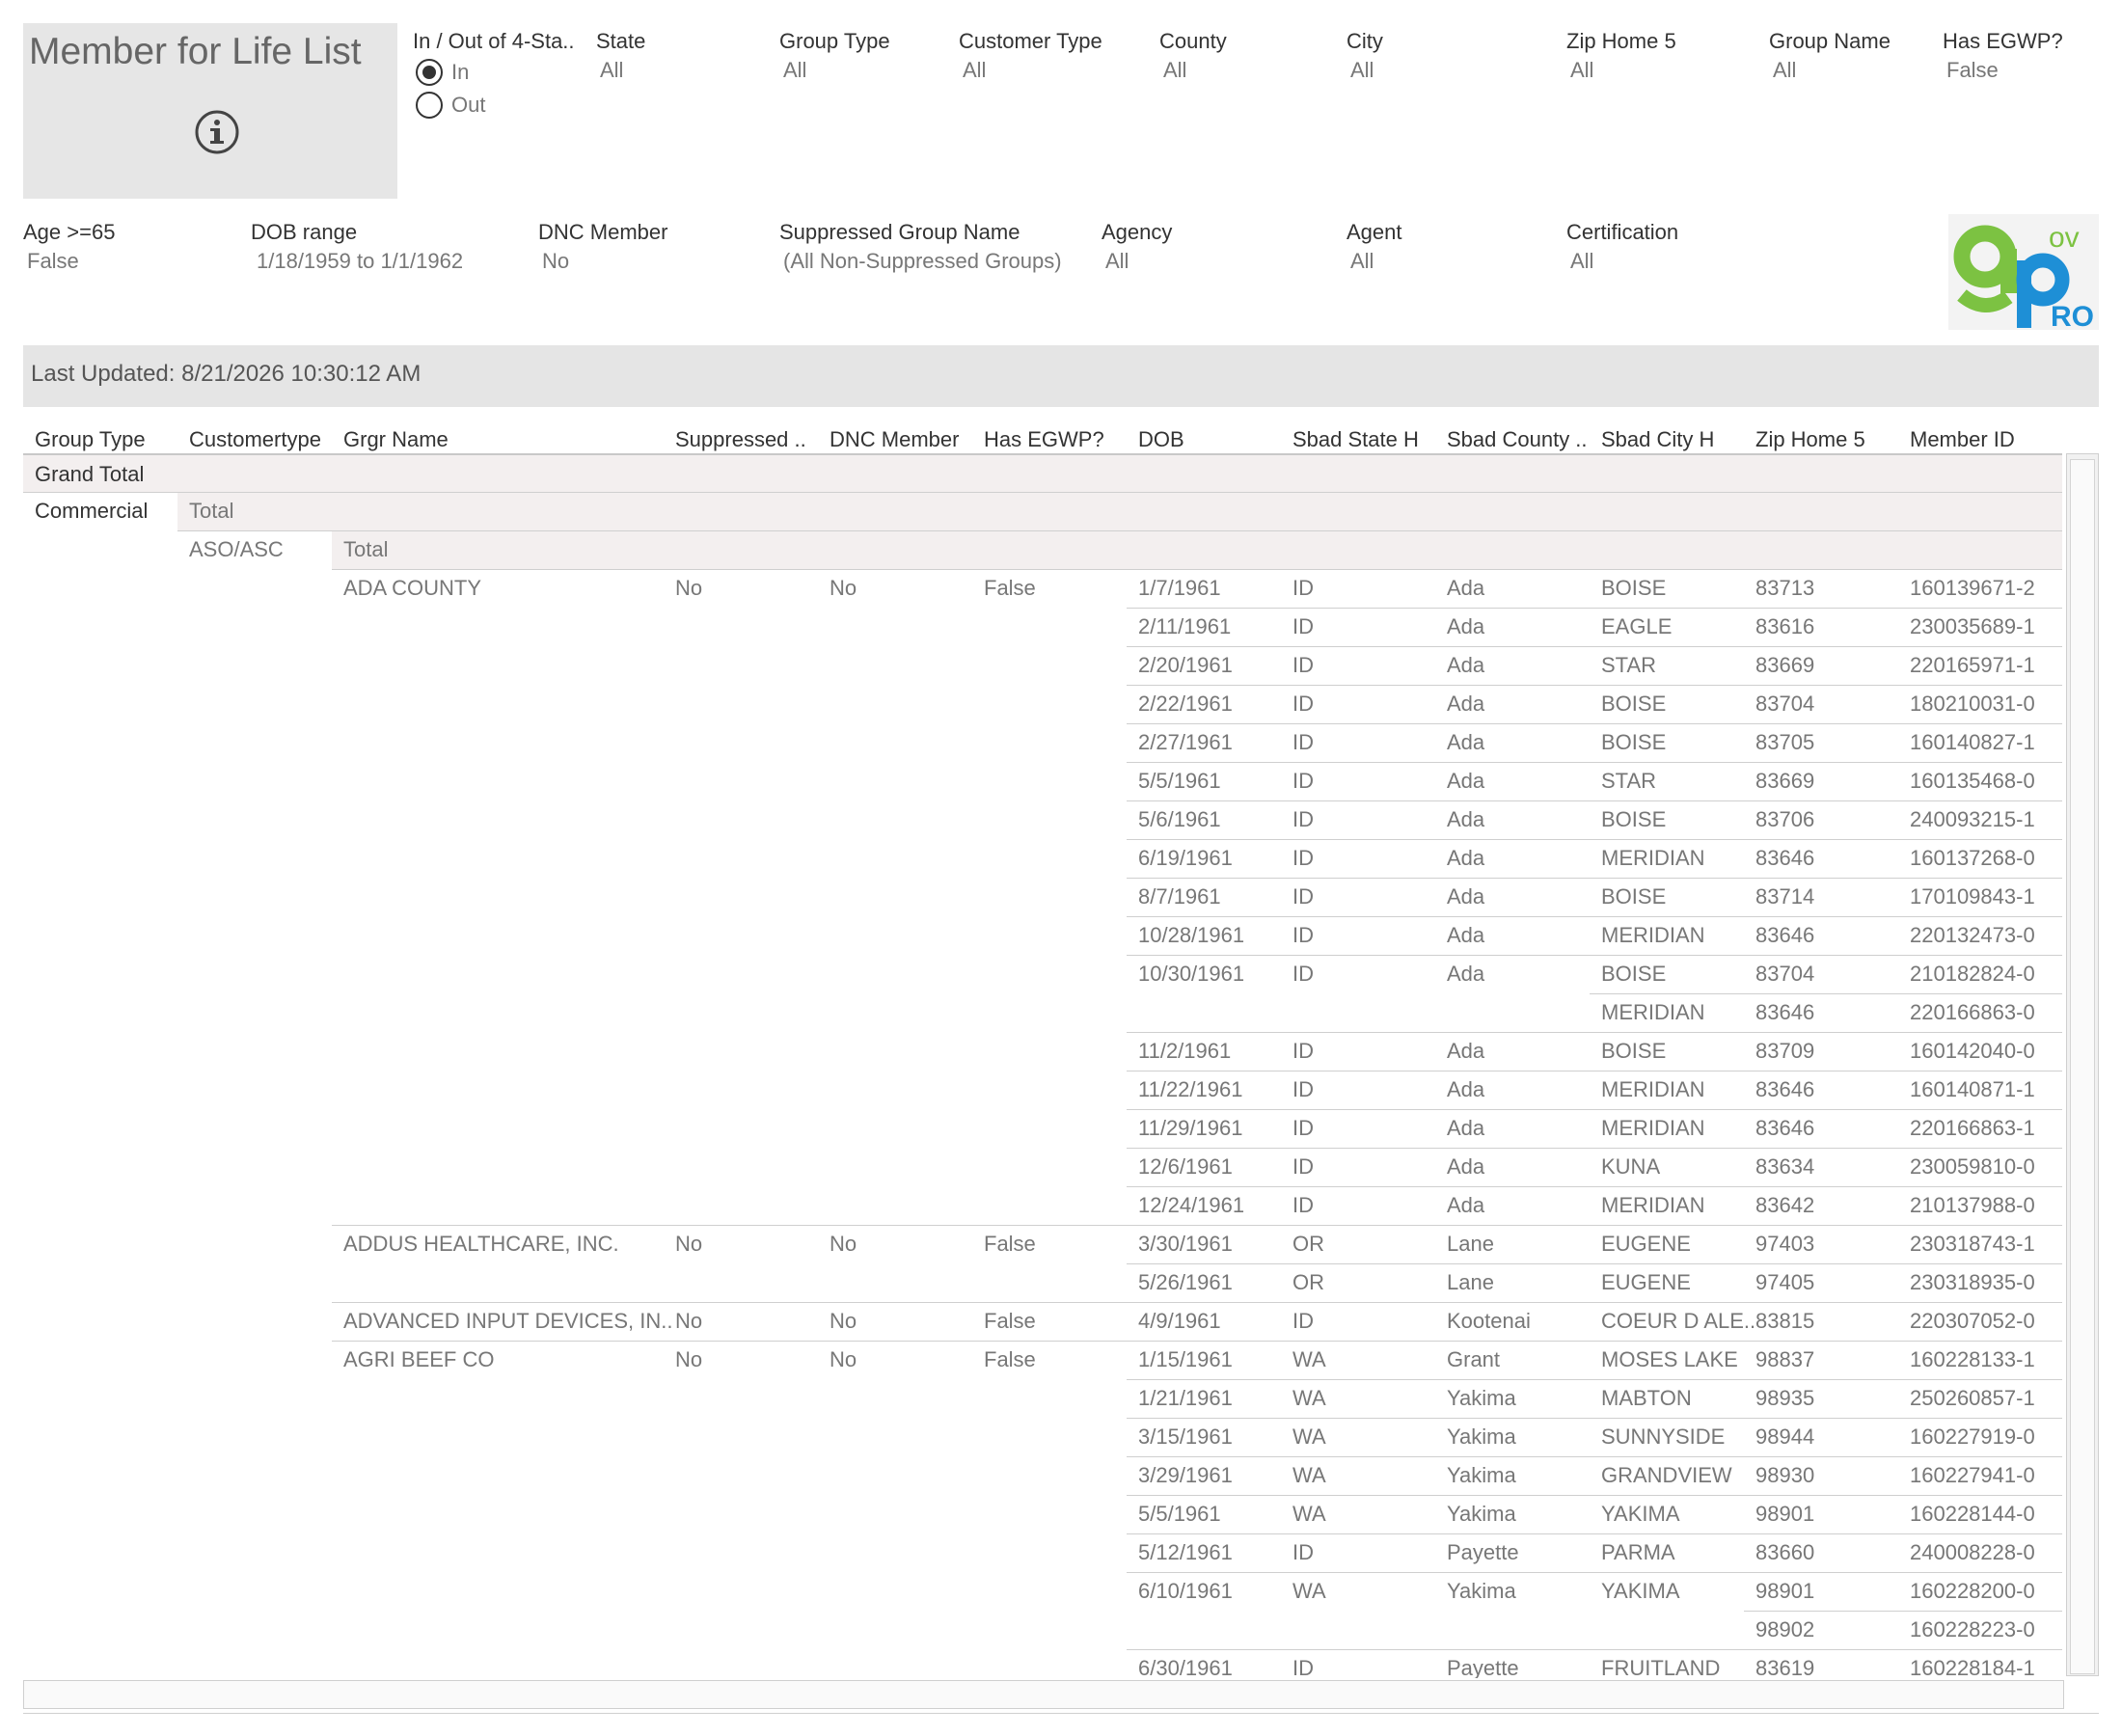 The height and width of the screenshot is (1736, 2122). Describe the element at coordinates (1667, 1475) in the screenshot. I see `cell-city: GRANDVIEW` at that location.